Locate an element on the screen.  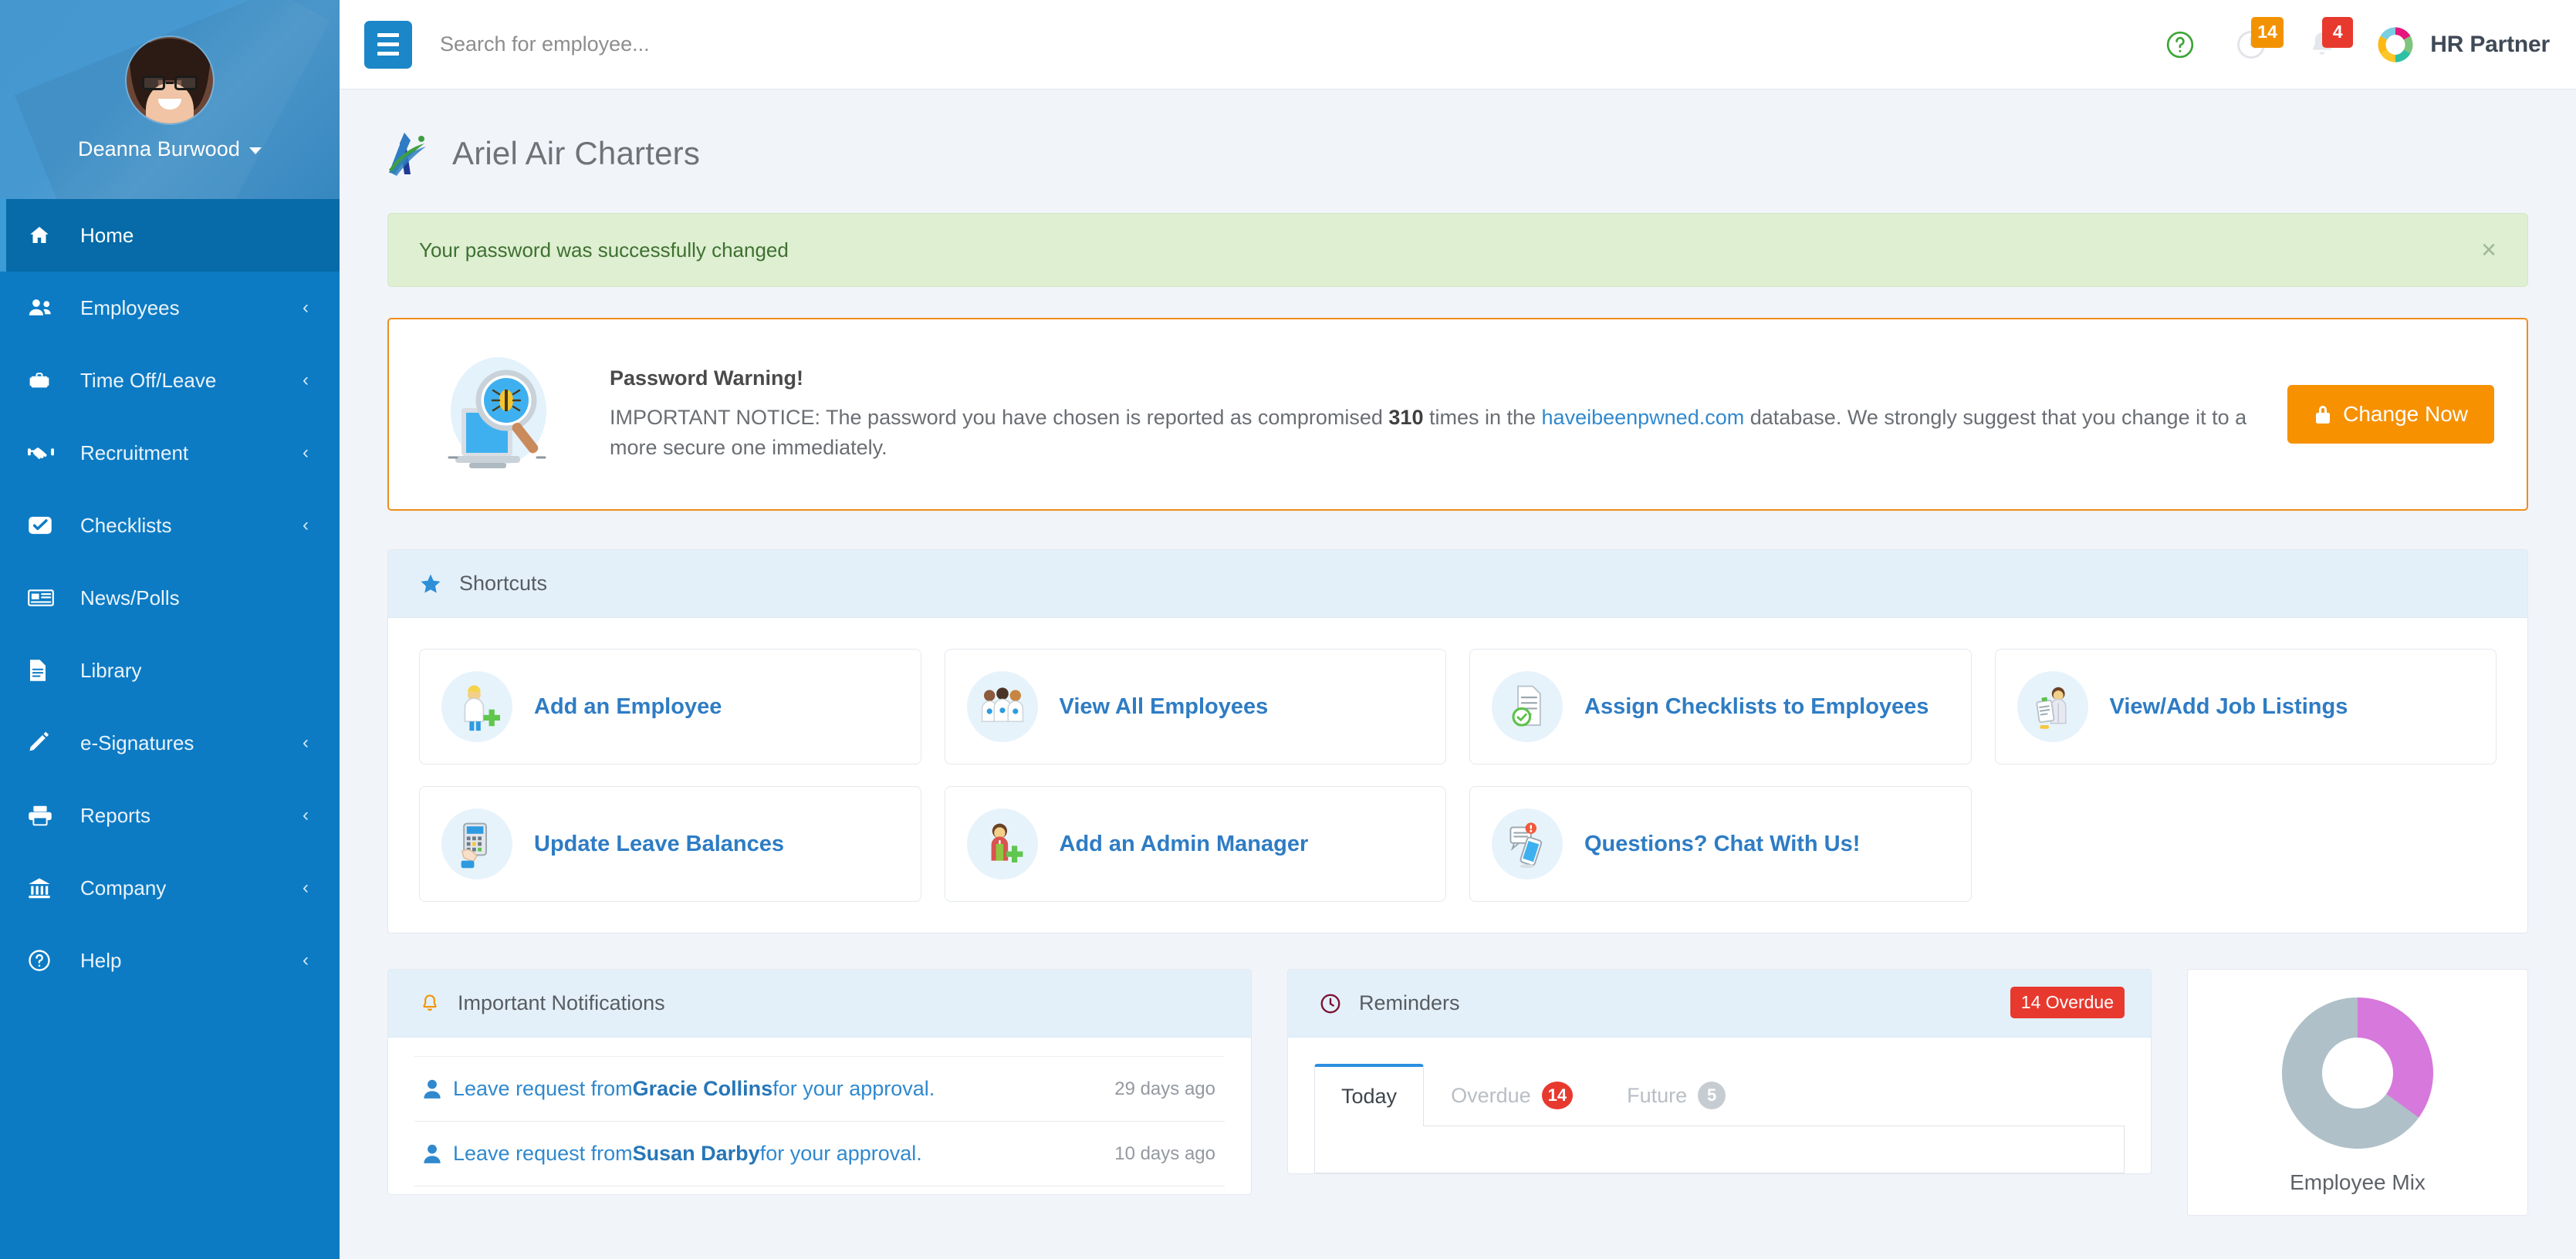
glasses-icon is located at coordinates (170, 83).